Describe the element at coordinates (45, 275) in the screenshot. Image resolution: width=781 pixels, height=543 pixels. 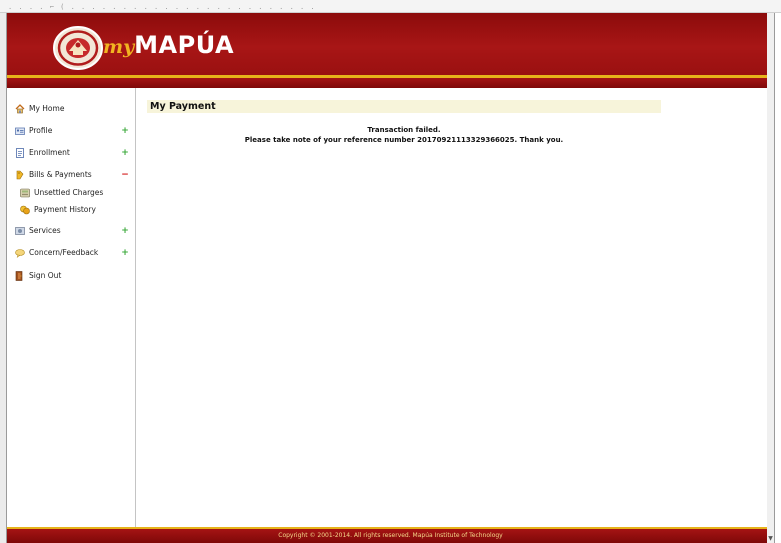
I see `sidebar-item-label: Sign Out` at that location.